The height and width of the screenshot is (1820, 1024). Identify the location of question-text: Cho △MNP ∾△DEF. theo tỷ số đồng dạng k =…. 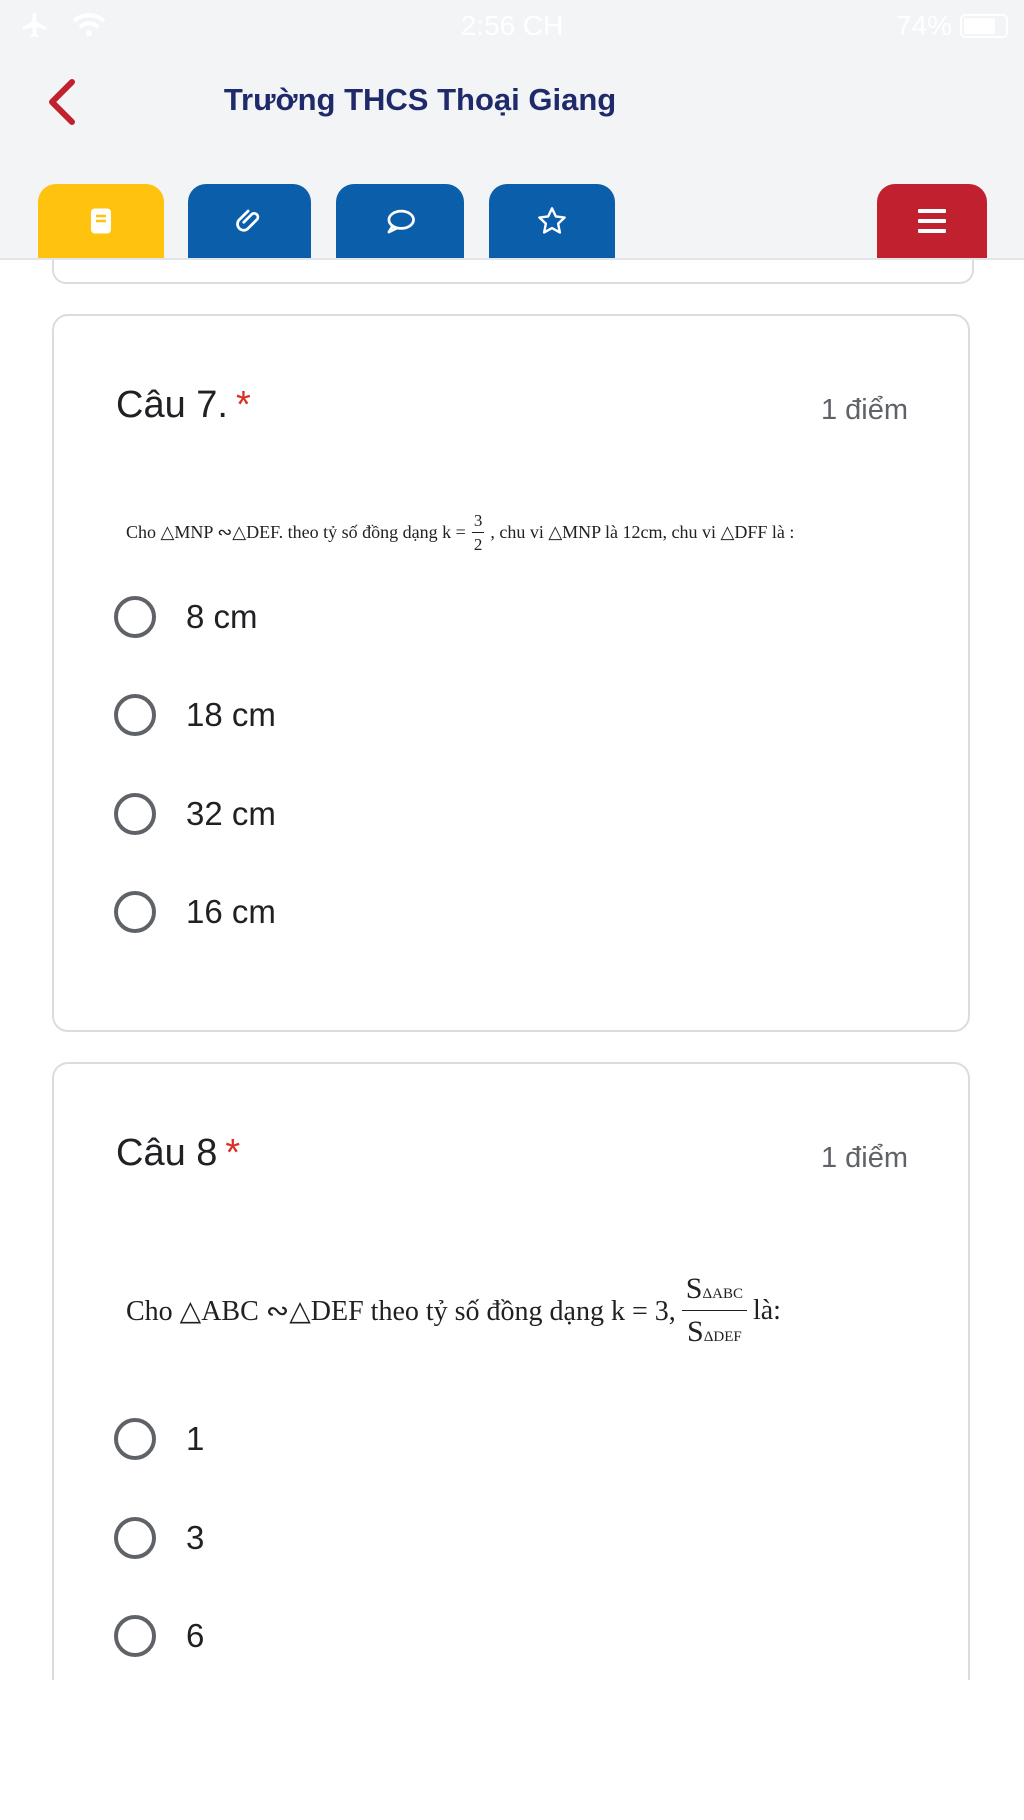
(460, 532).